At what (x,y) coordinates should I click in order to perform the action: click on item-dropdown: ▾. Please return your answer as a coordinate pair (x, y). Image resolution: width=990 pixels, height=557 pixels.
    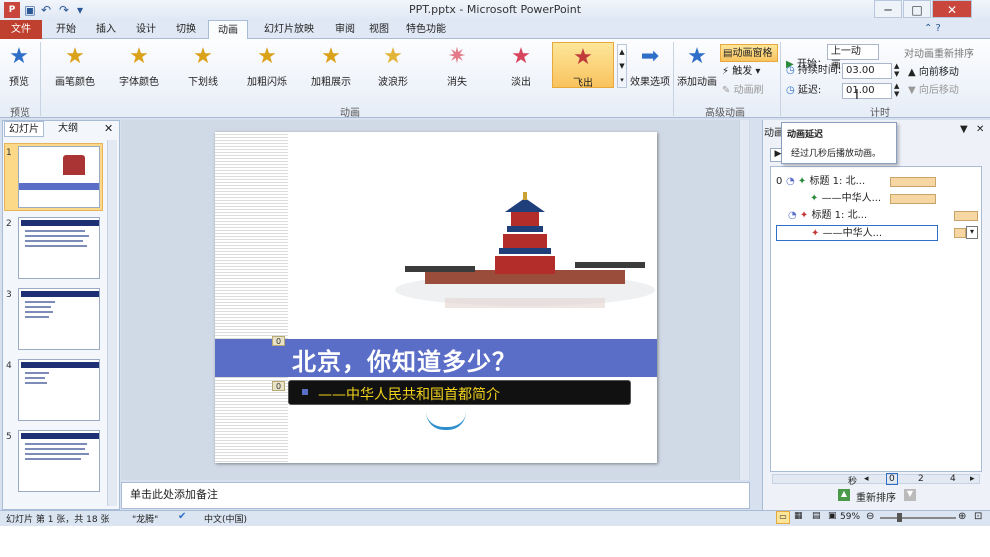
    Looking at the image, I should click on (972, 232).